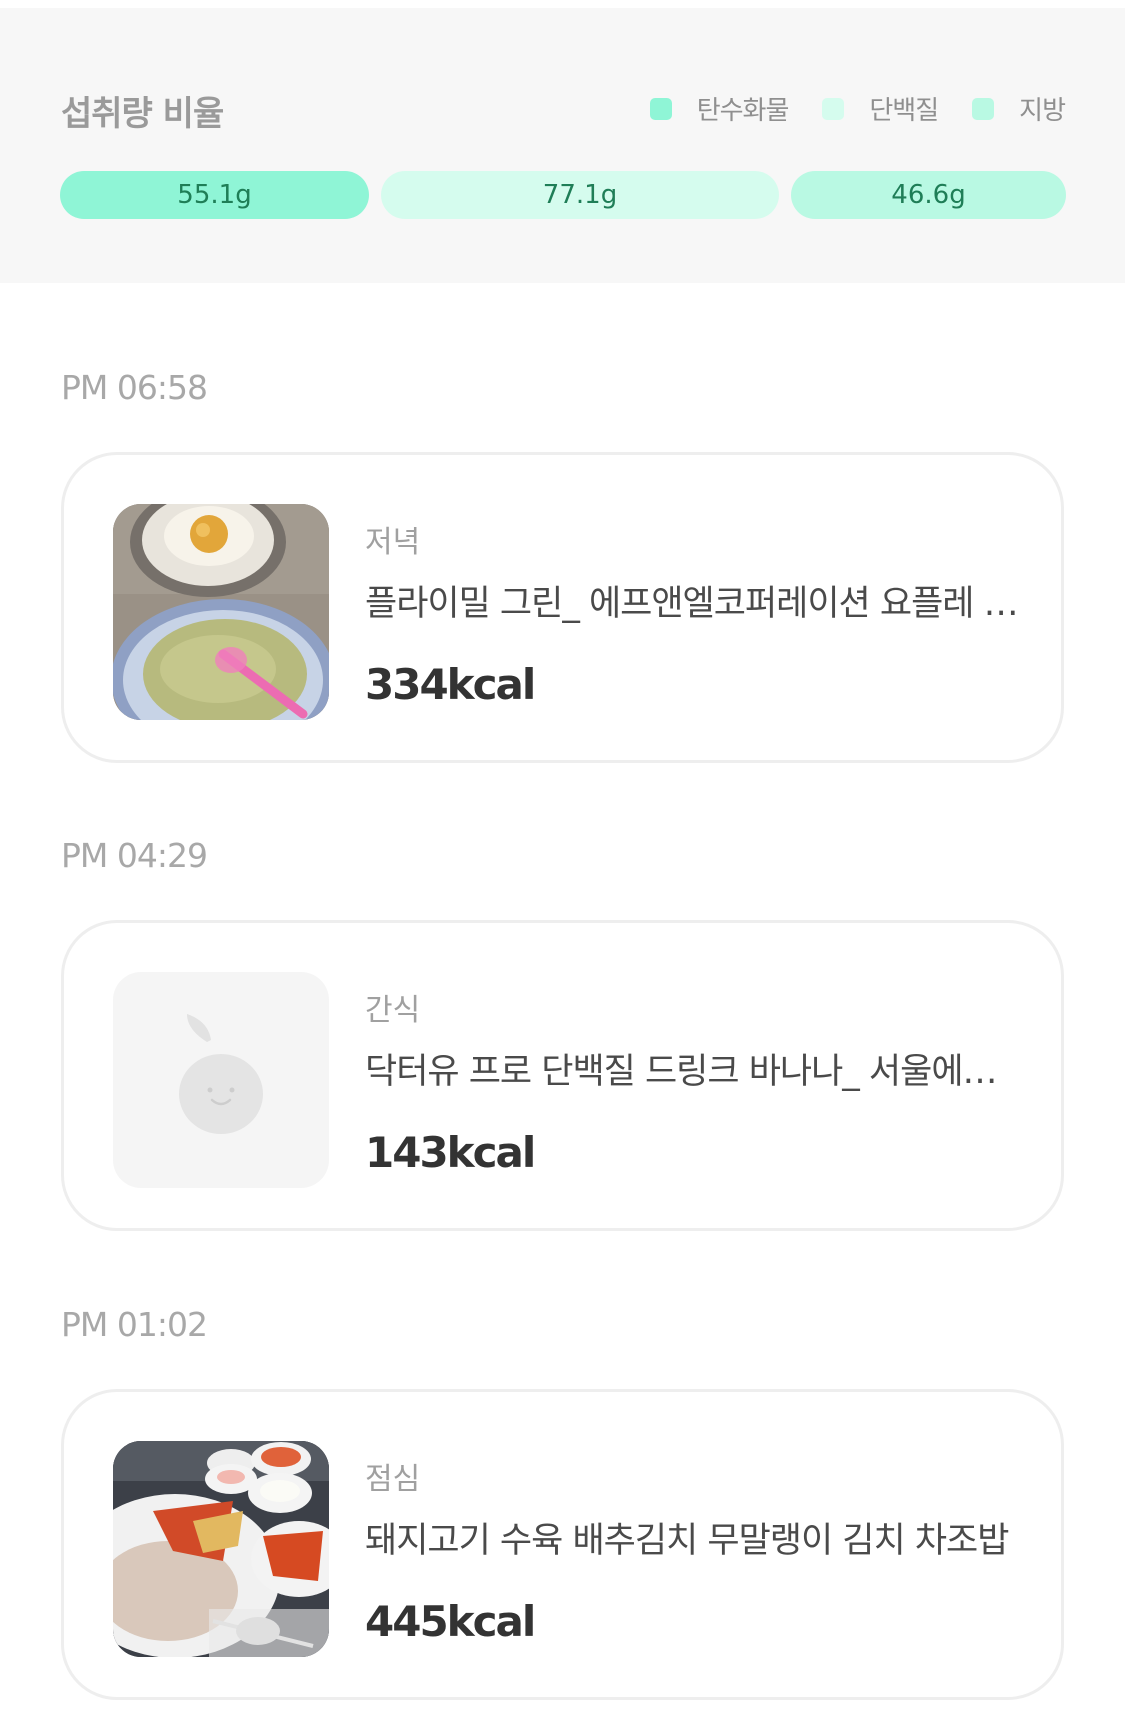  Describe the element at coordinates (580, 195) in the screenshot. I see `macro-bar-protein: 77.1g` at that location.